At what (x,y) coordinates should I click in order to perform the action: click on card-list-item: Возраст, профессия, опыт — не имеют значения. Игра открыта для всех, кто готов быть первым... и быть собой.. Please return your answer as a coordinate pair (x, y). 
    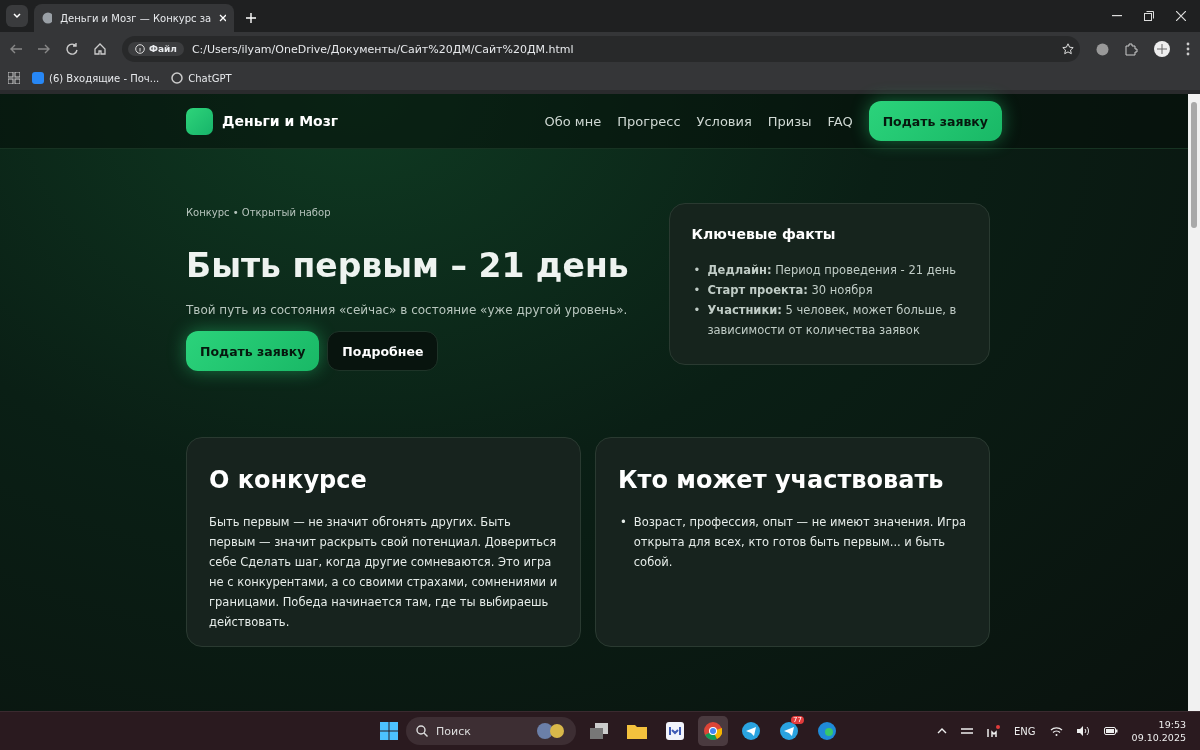
    Looking at the image, I should click on (800, 542).